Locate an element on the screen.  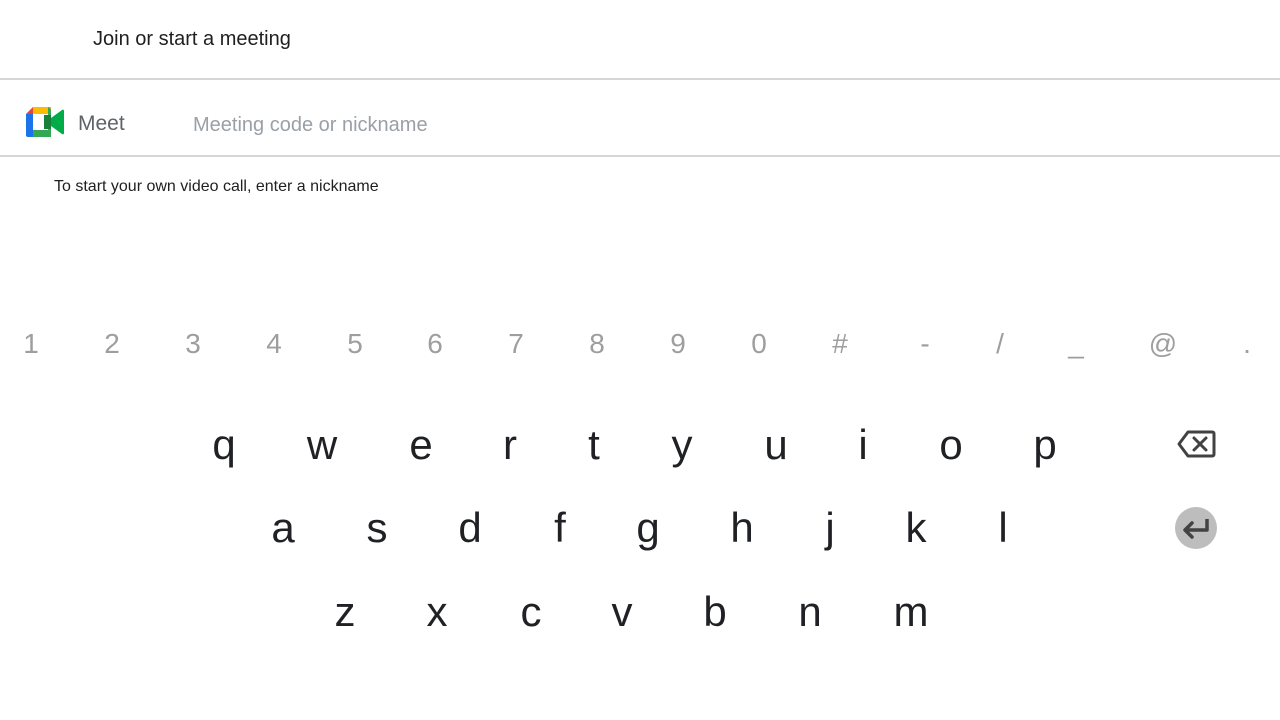
key-f: f is located at coordinates (560, 528).